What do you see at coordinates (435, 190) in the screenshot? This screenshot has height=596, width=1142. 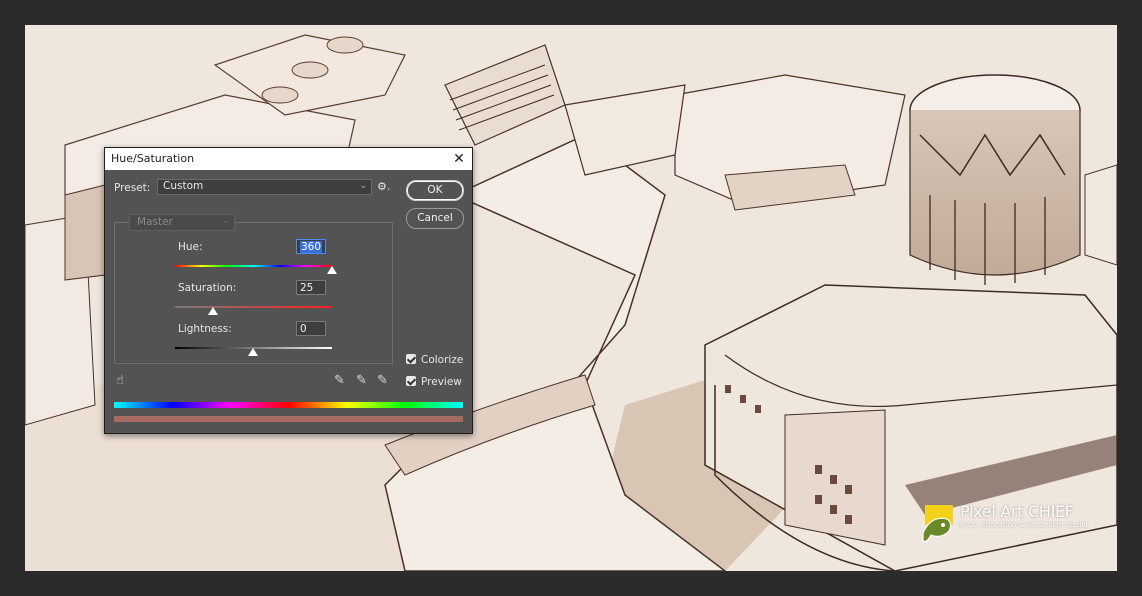 I see `ok-button: OK` at bounding box center [435, 190].